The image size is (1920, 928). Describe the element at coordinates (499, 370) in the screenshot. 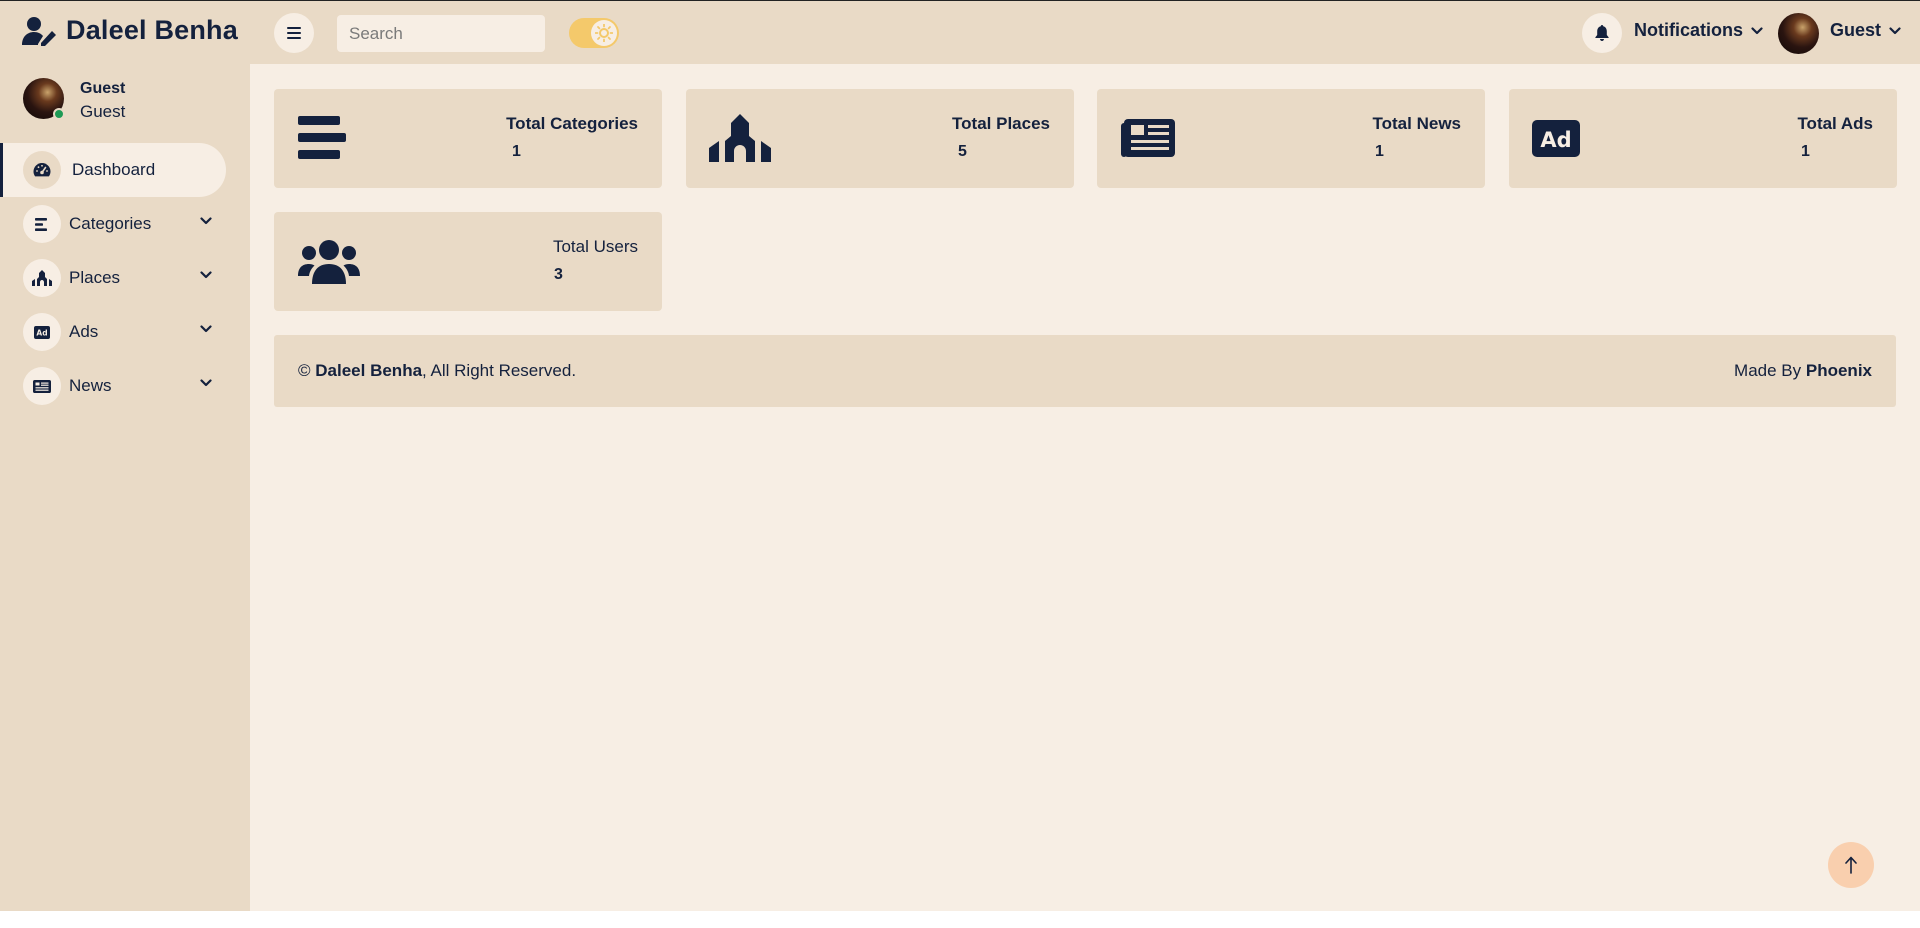

I see `footer-rights: , All Right Reserved.` at that location.